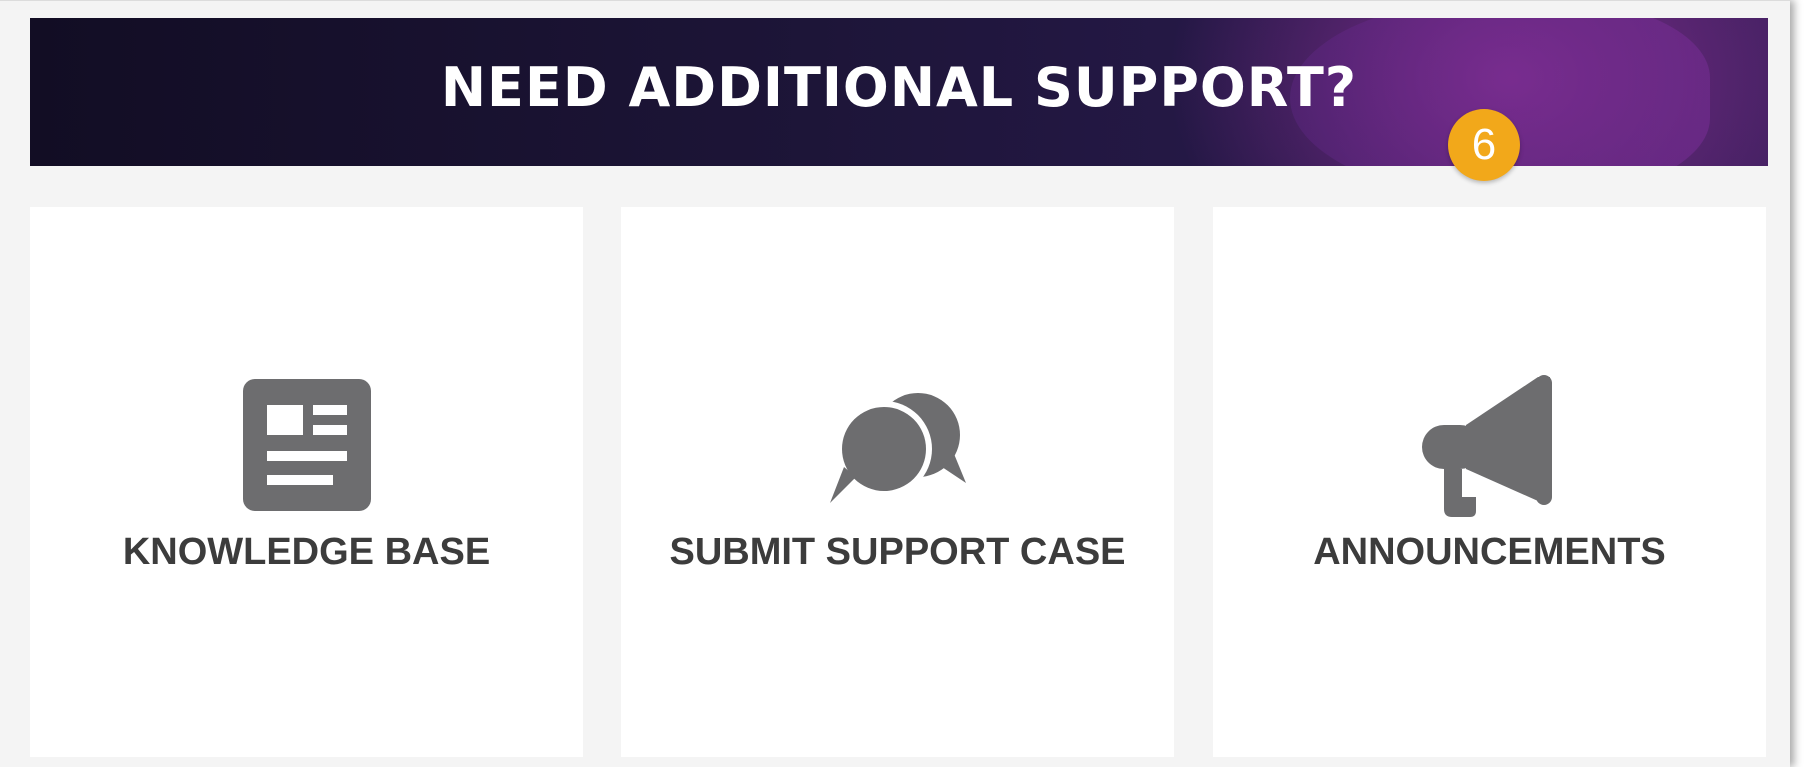 Image resolution: width=1810 pixels, height=767 pixels. Describe the element at coordinates (306, 552) in the screenshot. I see `knowledge-base-label: KNOWLEDGE BASE` at that location.